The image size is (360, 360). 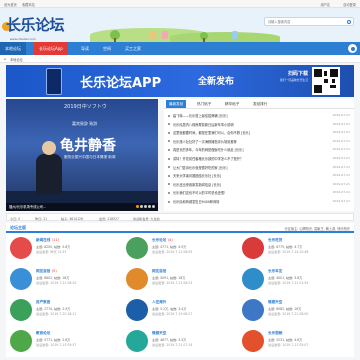 What do you see at coordinates (205, 141) in the screenshot?
I see `news-title: 长乐旅人社社好了一次海鲜摊档评价场景推荐` at bounding box center [205, 141].